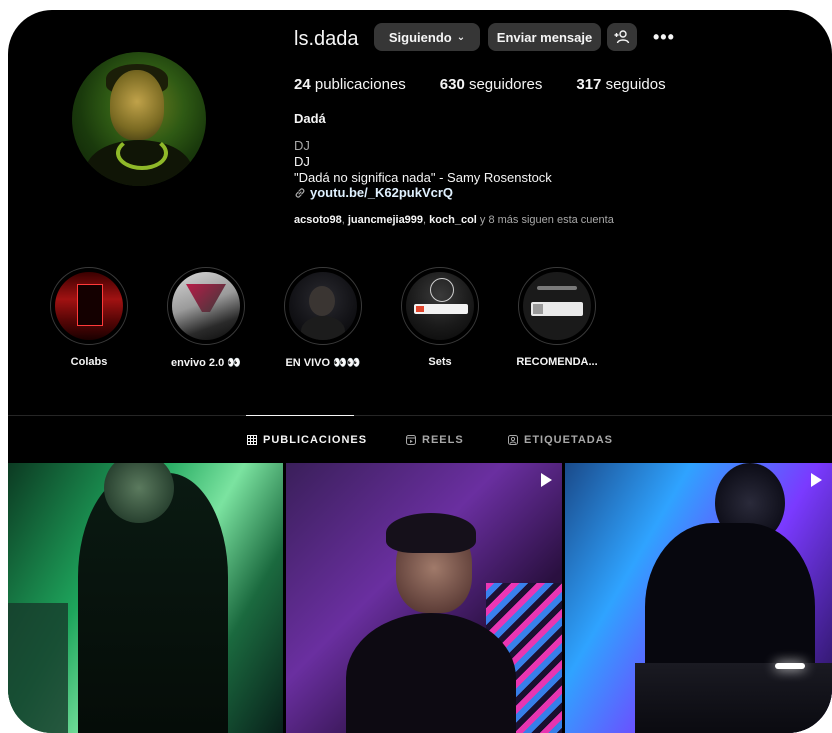 This screenshot has height=733, width=832. Describe the element at coordinates (620, 84) in the screenshot. I see `following-stat: 317 seguidos` at that location.